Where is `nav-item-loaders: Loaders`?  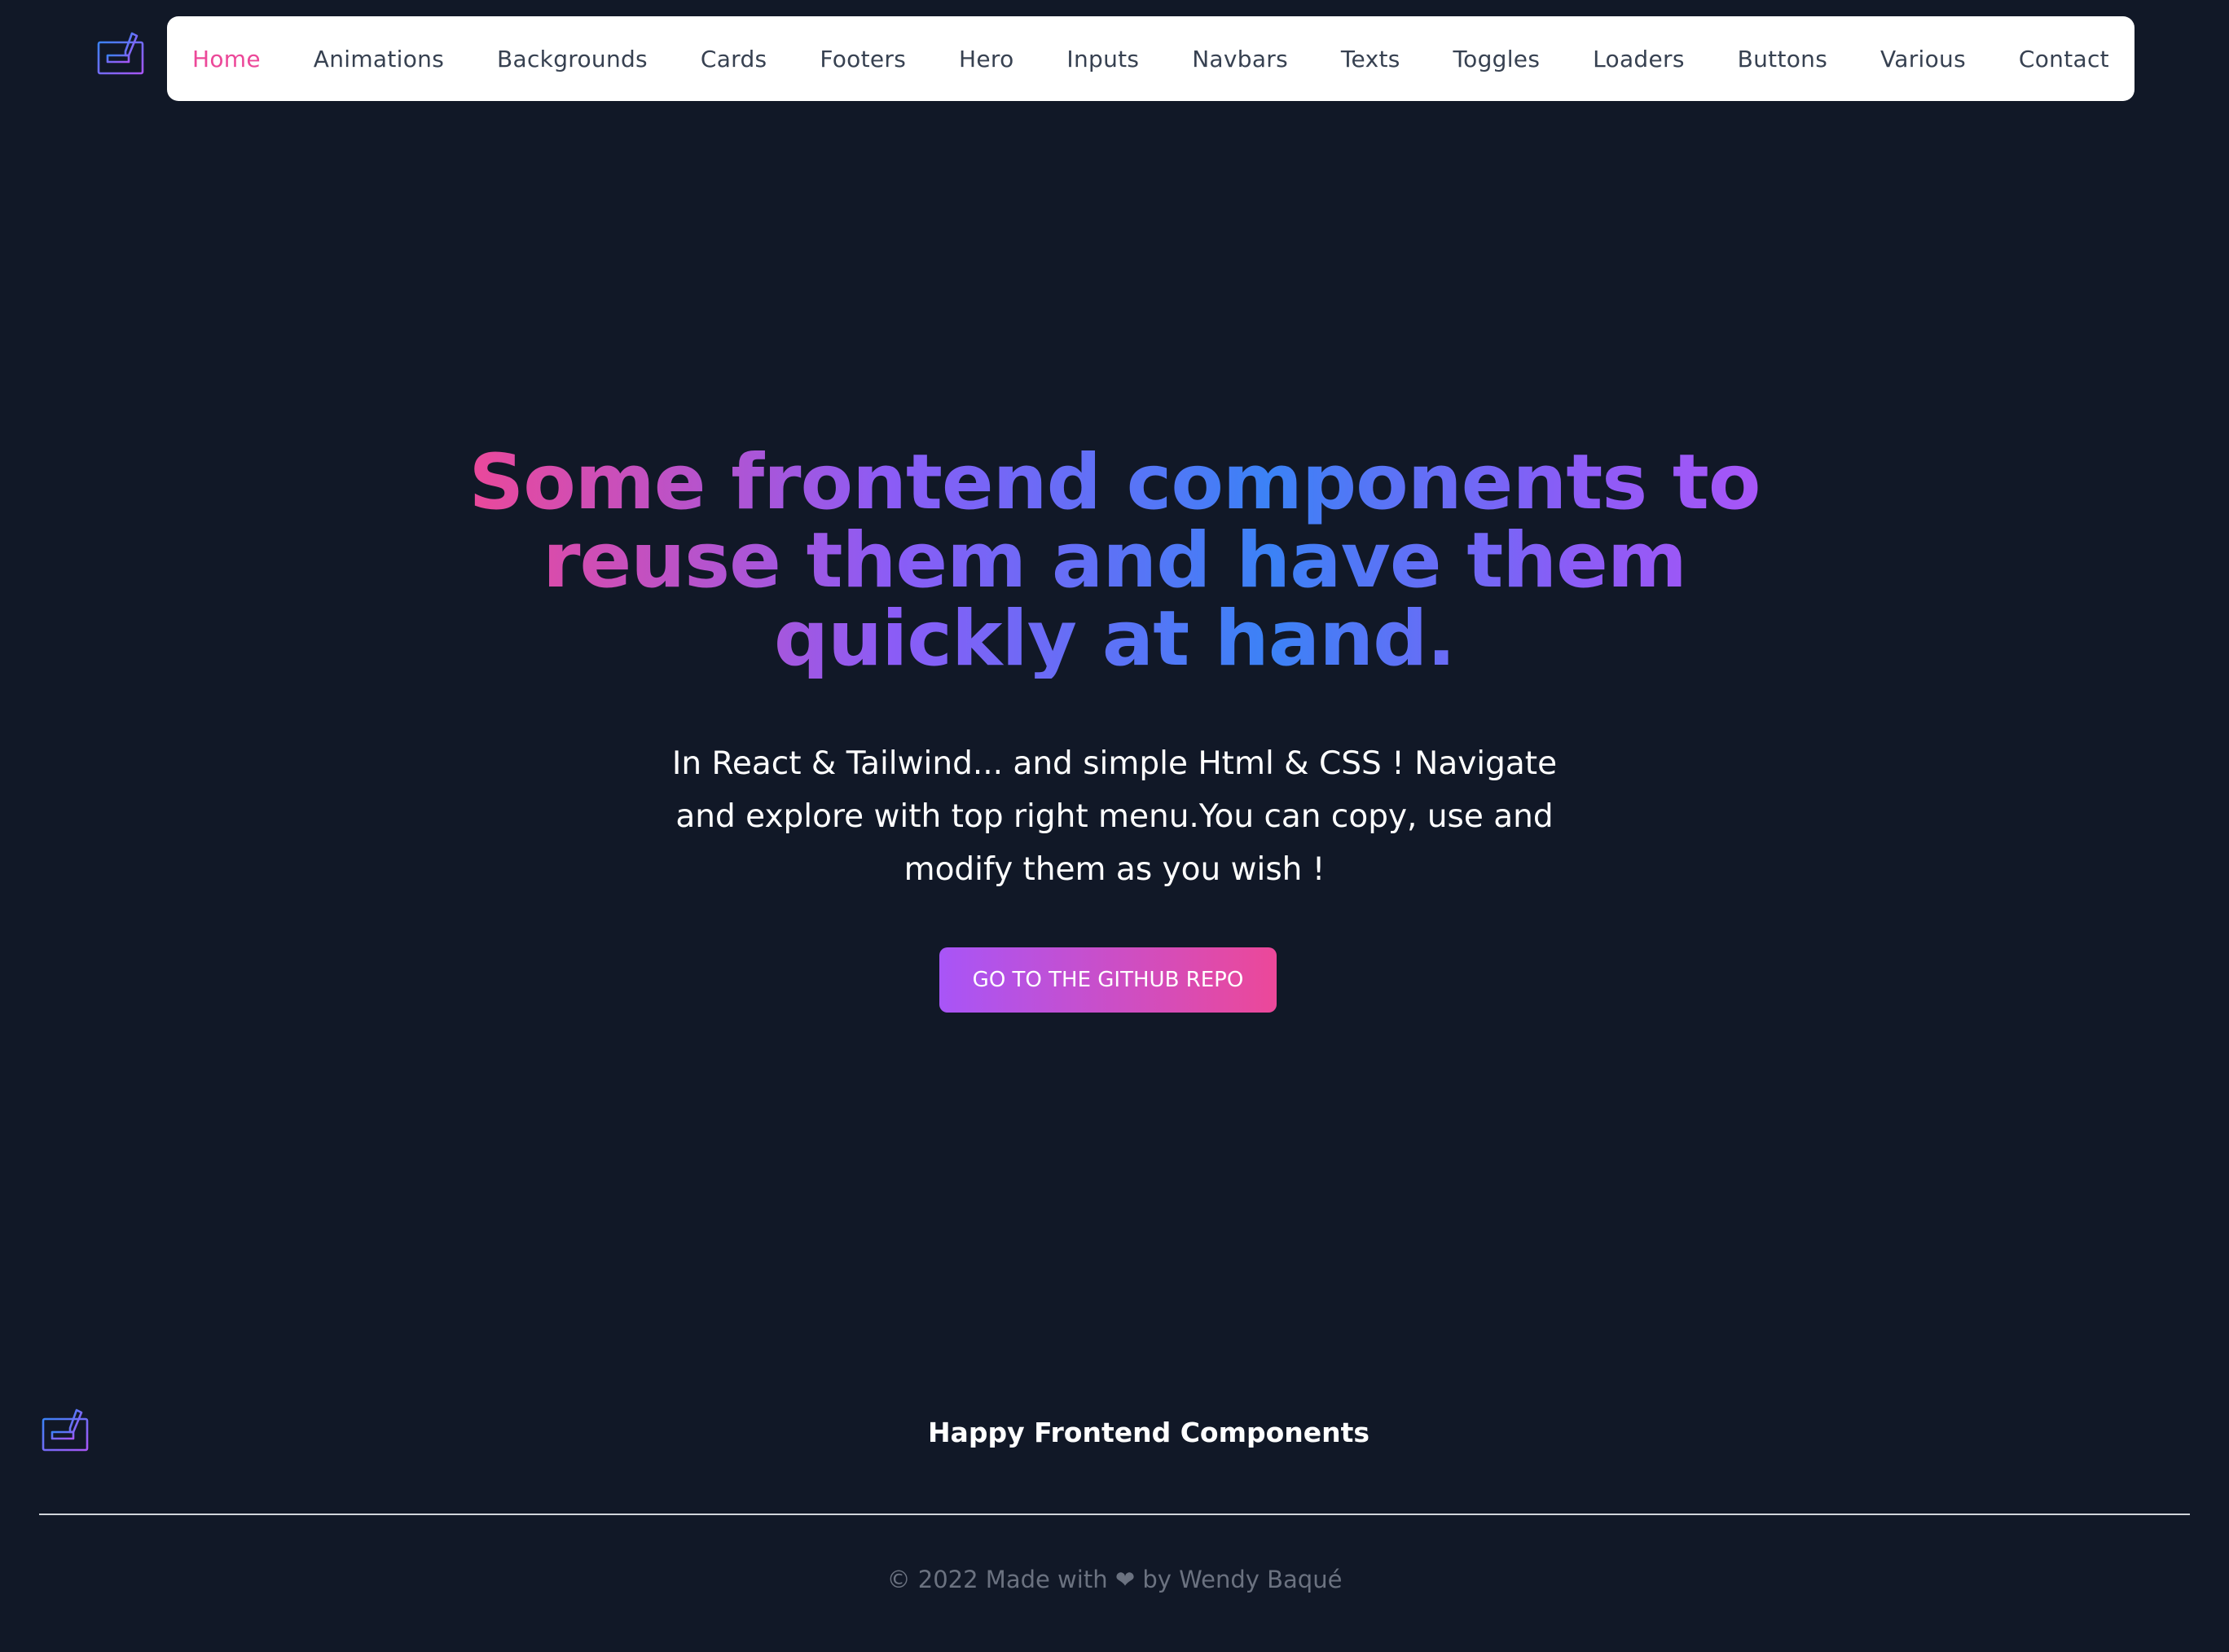 nav-item-loaders: Loaders is located at coordinates (1639, 59).